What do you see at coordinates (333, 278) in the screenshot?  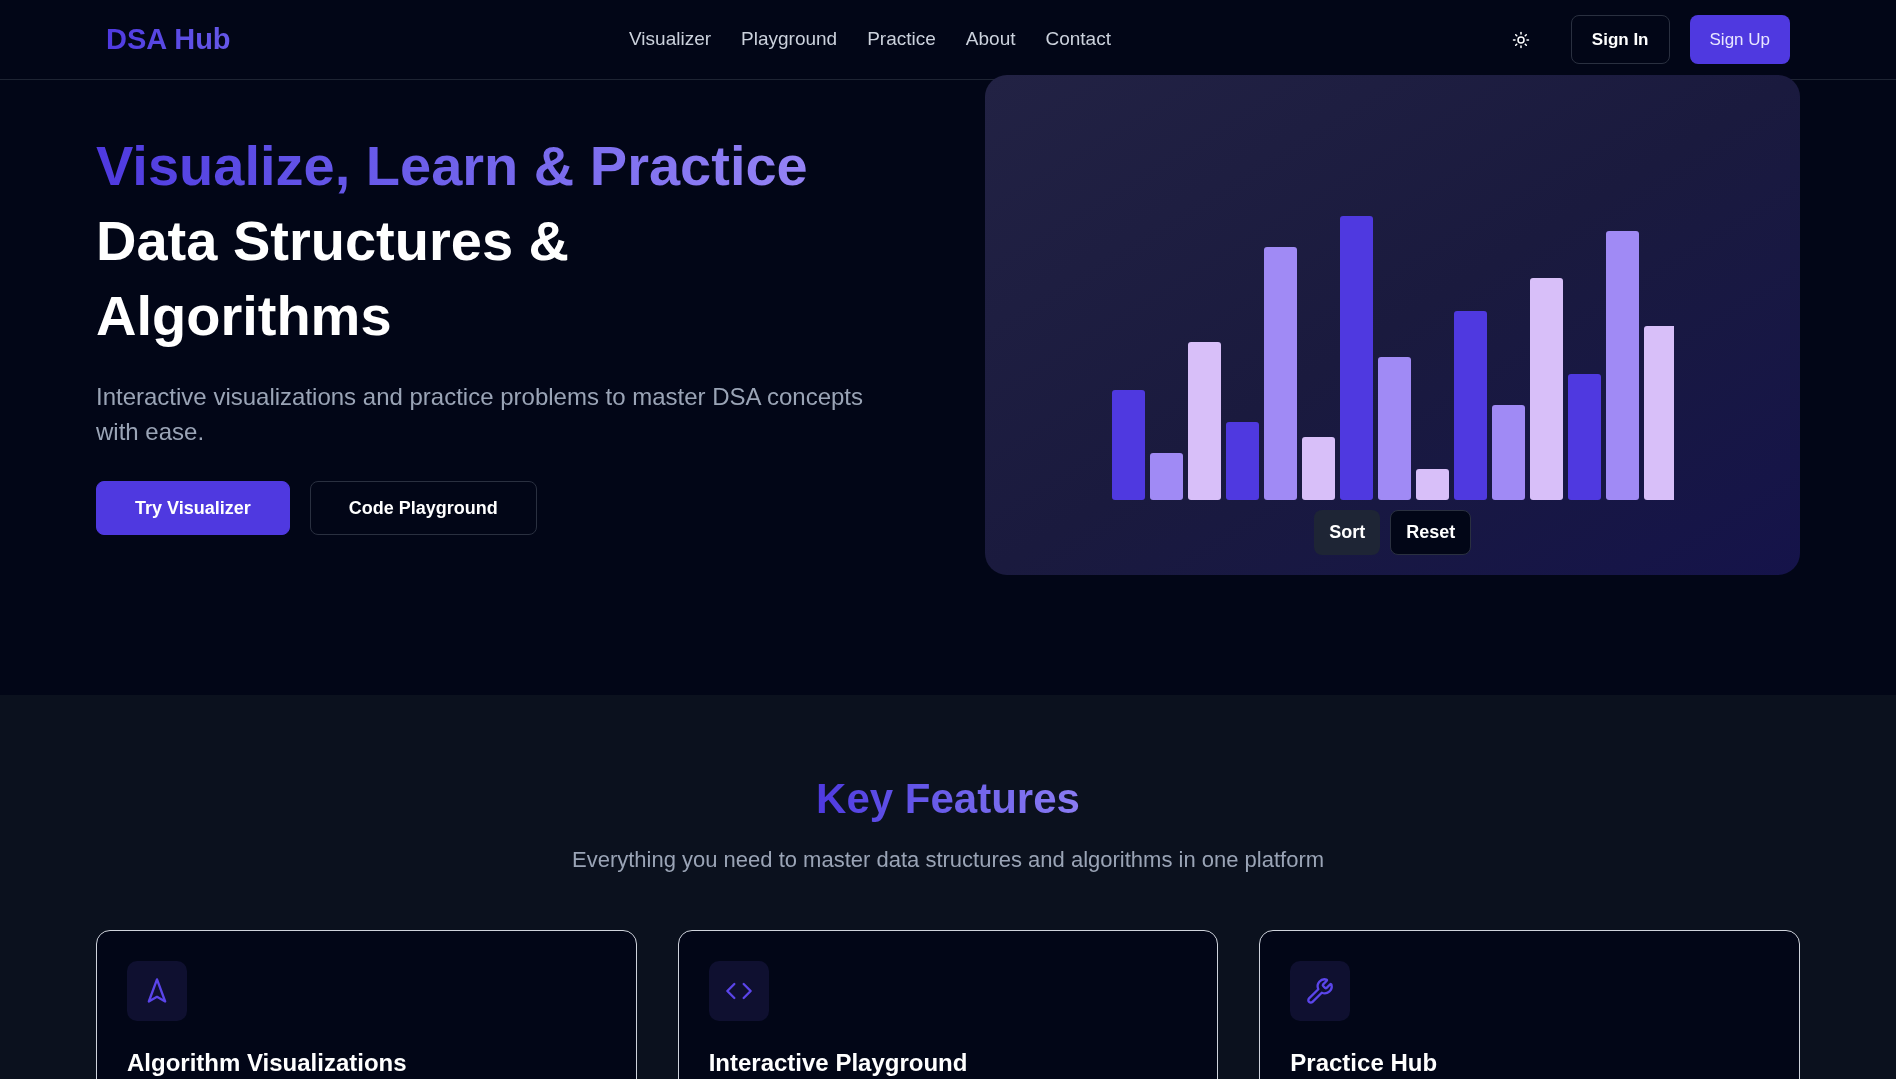 I see `hero-title: Data Structures & Algorithms` at bounding box center [333, 278].